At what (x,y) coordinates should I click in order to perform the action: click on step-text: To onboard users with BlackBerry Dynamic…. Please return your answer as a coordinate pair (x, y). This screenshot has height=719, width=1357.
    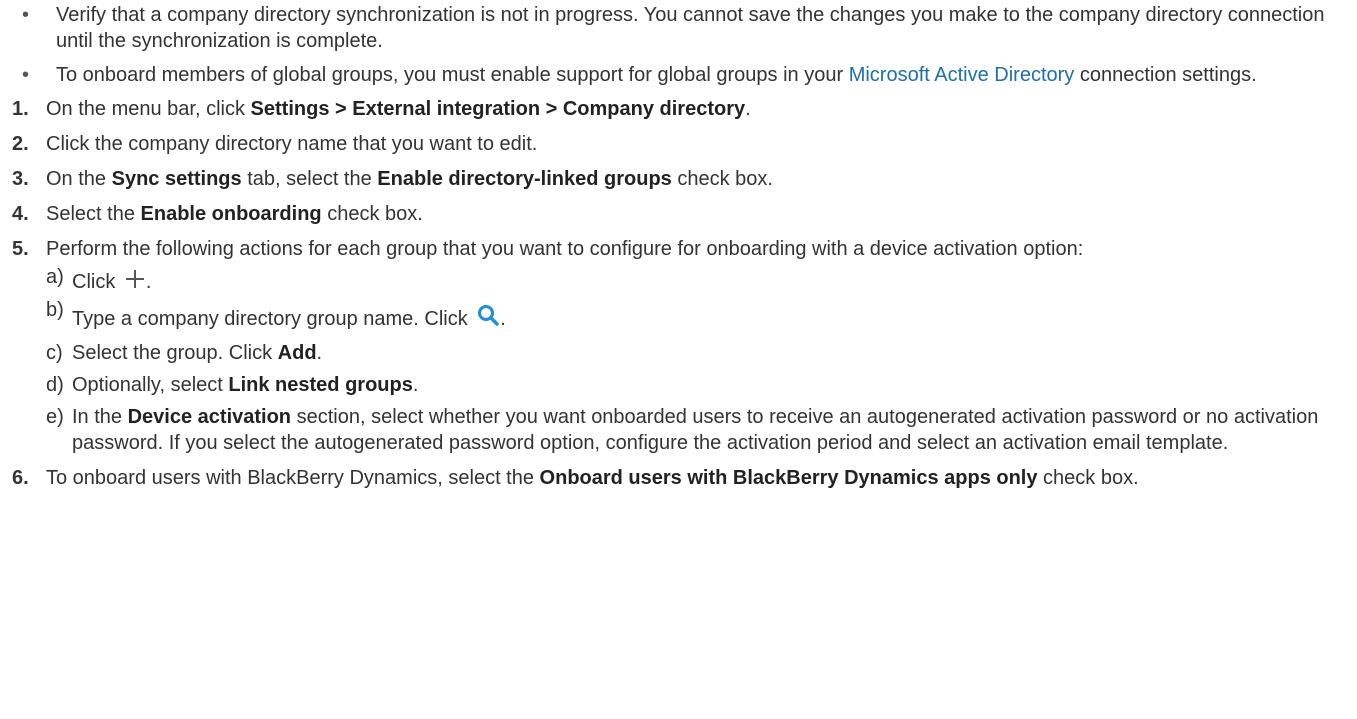
    Looking at the image, I should click on (293, 478).